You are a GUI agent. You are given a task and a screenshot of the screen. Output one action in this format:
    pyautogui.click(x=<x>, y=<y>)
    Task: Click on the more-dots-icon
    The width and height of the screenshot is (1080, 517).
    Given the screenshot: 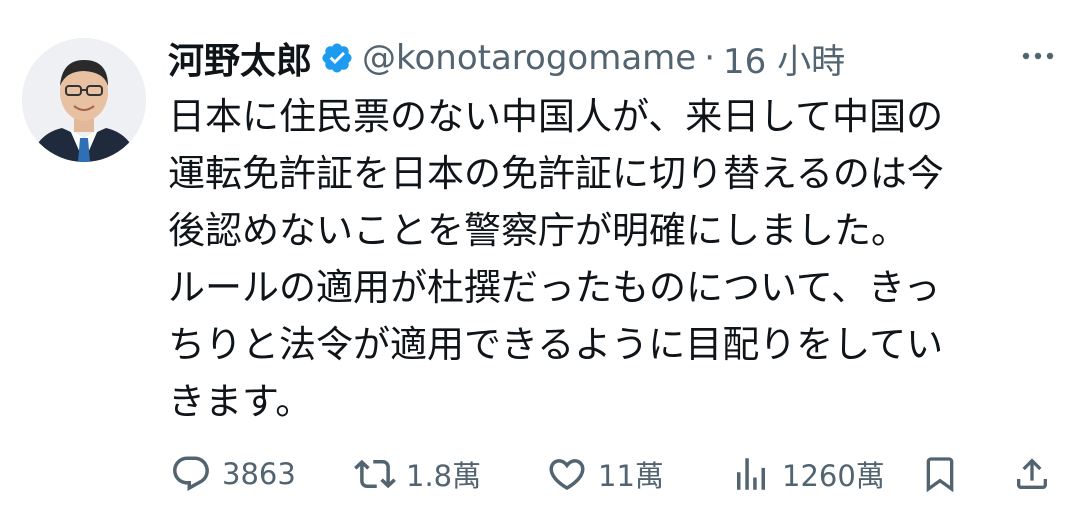 What is the action you would take?
    pyautogui.click(x=1038, y=56)
    